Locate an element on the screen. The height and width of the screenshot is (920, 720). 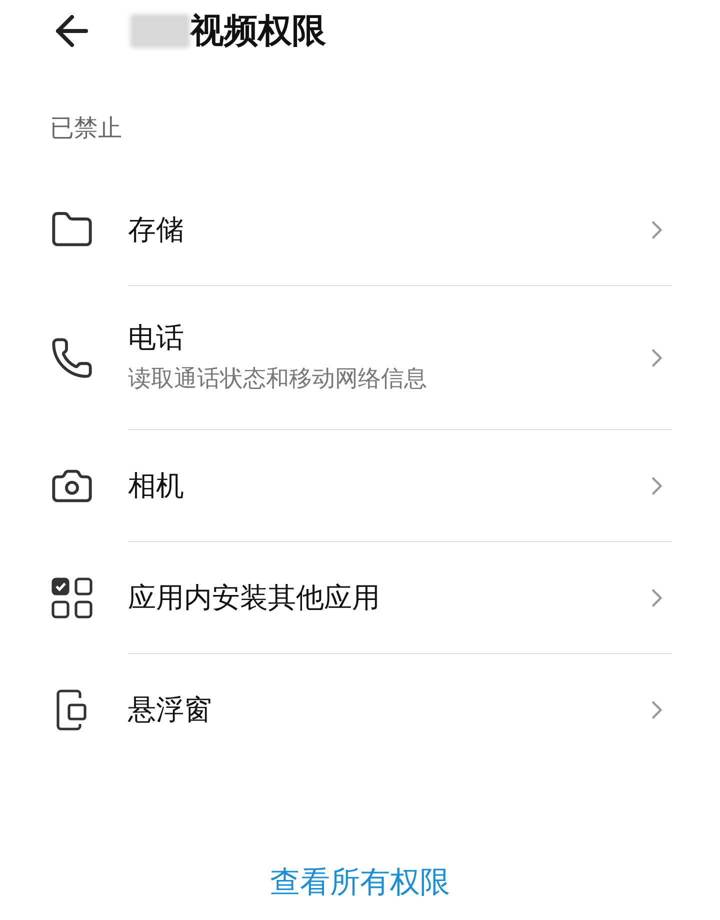
permission-title: 应用内安装其他应用 is located at coordinates (254, 598).